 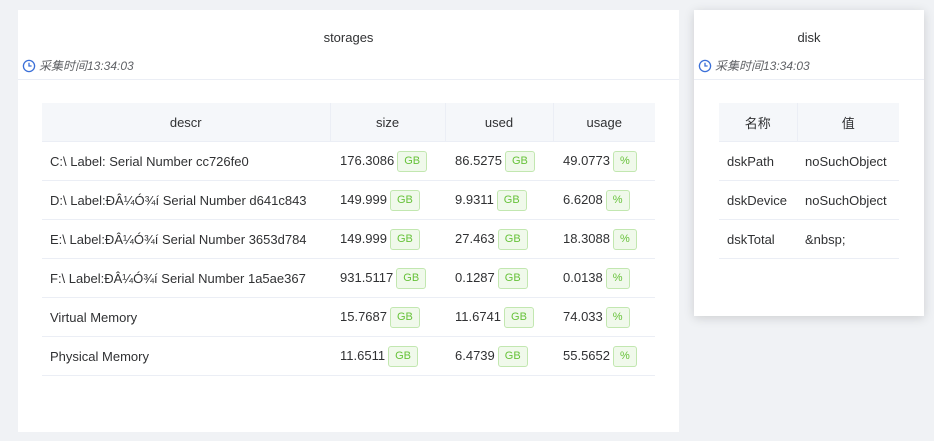 What do you see at coordinates (583, 277) in the screenshot?
I see `usage-value: 0.0138` at bounding box center [583, 277].